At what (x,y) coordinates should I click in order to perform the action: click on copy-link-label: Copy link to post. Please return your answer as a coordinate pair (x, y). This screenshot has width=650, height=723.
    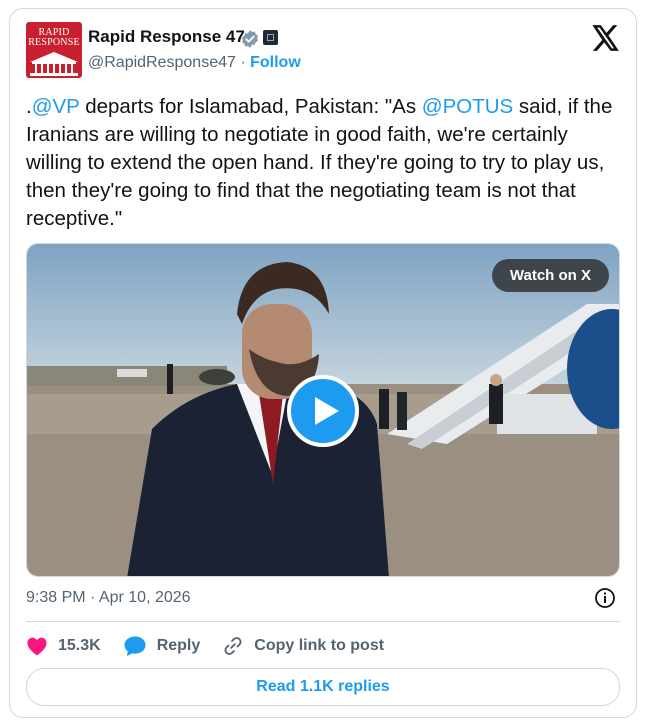
    Looking at the image, I should click on (319, 645).